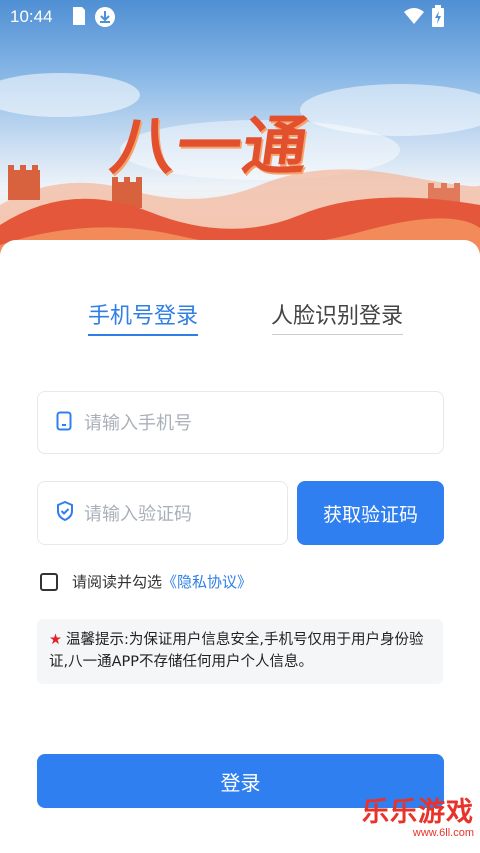 Image resolution: width=480 pixels, height=853 pixels. What do you see at coordinates (49, 581) in the screenshot?
I see `agreement-checkbox` at bounding box center [49, 581].